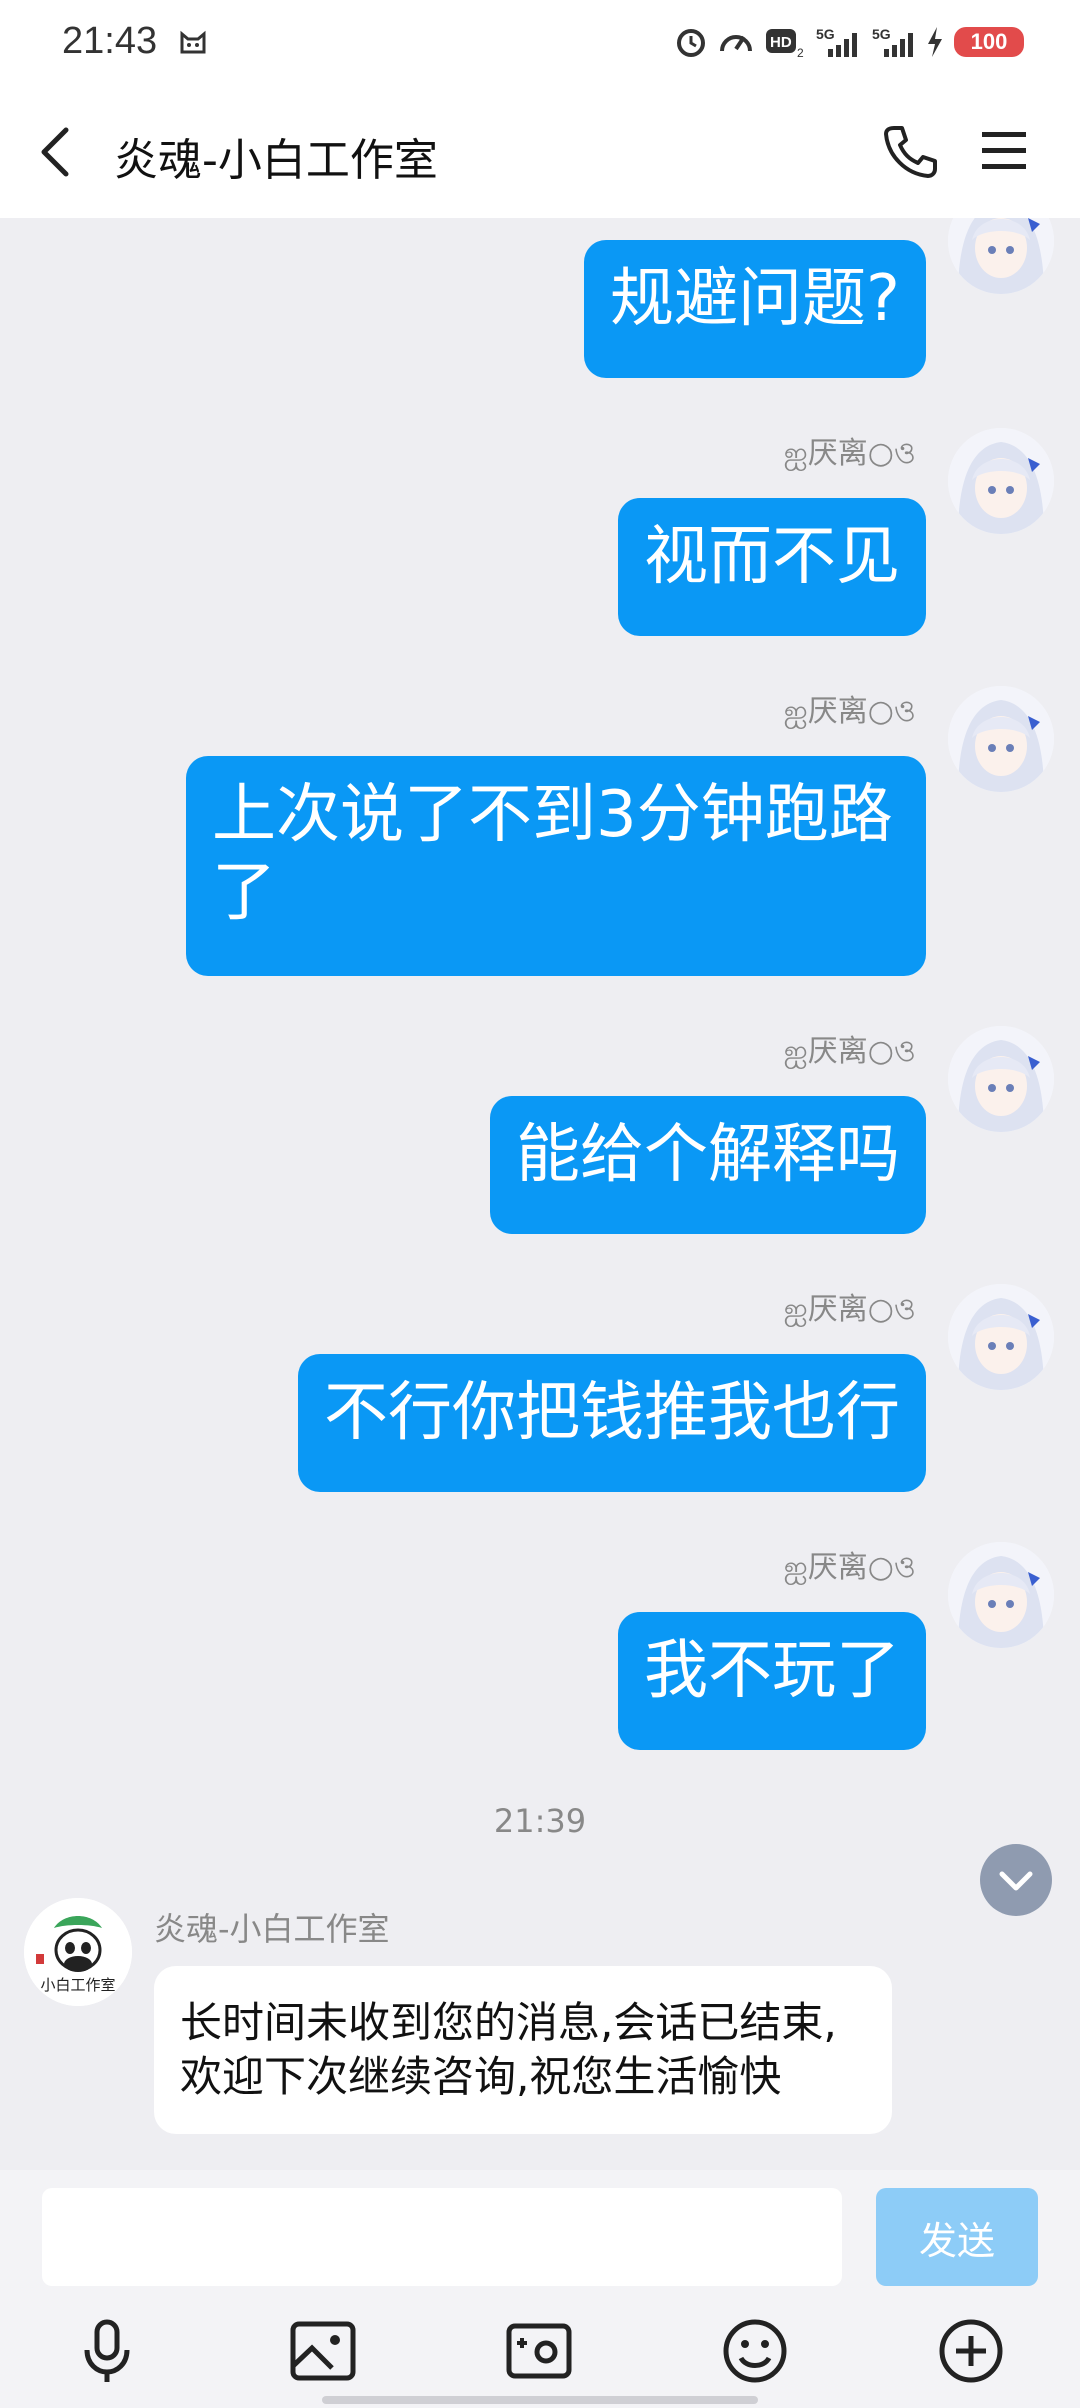 The image size is (1080, 2408). I want to click on outgoing-message: 上次说了不到3分钟跑路了, so click(556, 866).